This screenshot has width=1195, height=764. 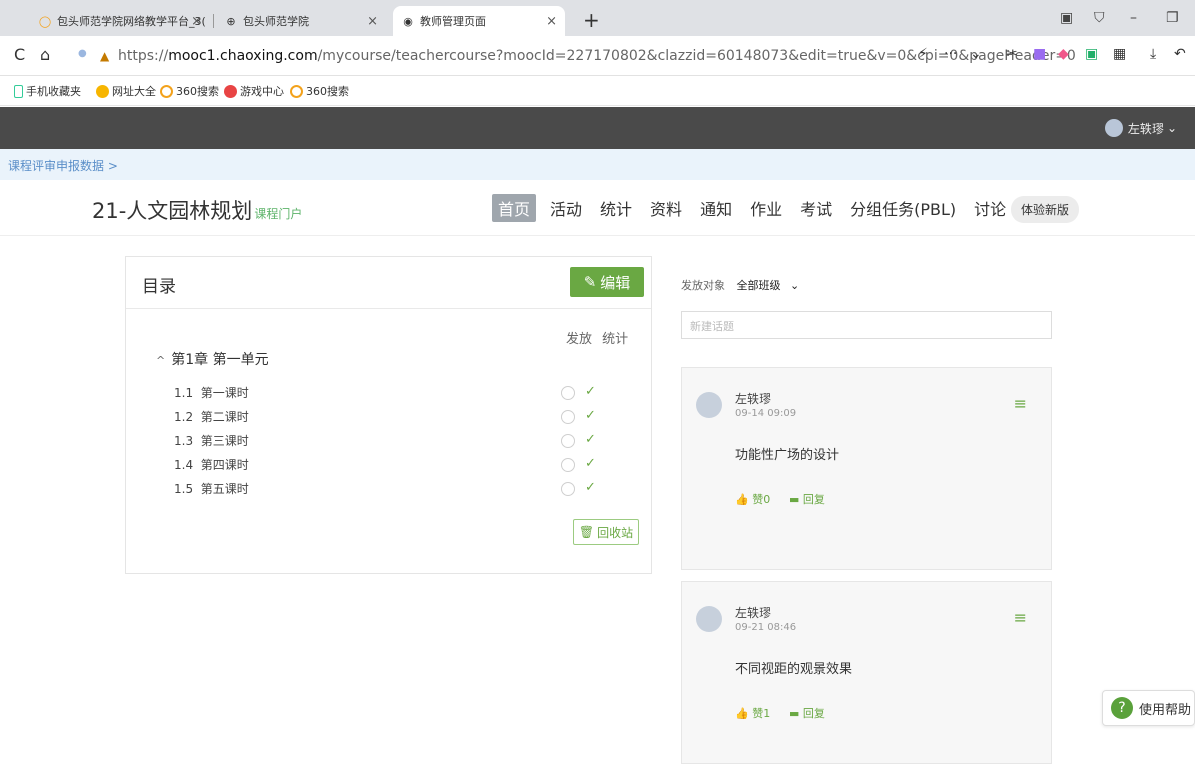 I want to click on chapter-item: ^ 第1章 第一单元, so click(x=212, y=359).